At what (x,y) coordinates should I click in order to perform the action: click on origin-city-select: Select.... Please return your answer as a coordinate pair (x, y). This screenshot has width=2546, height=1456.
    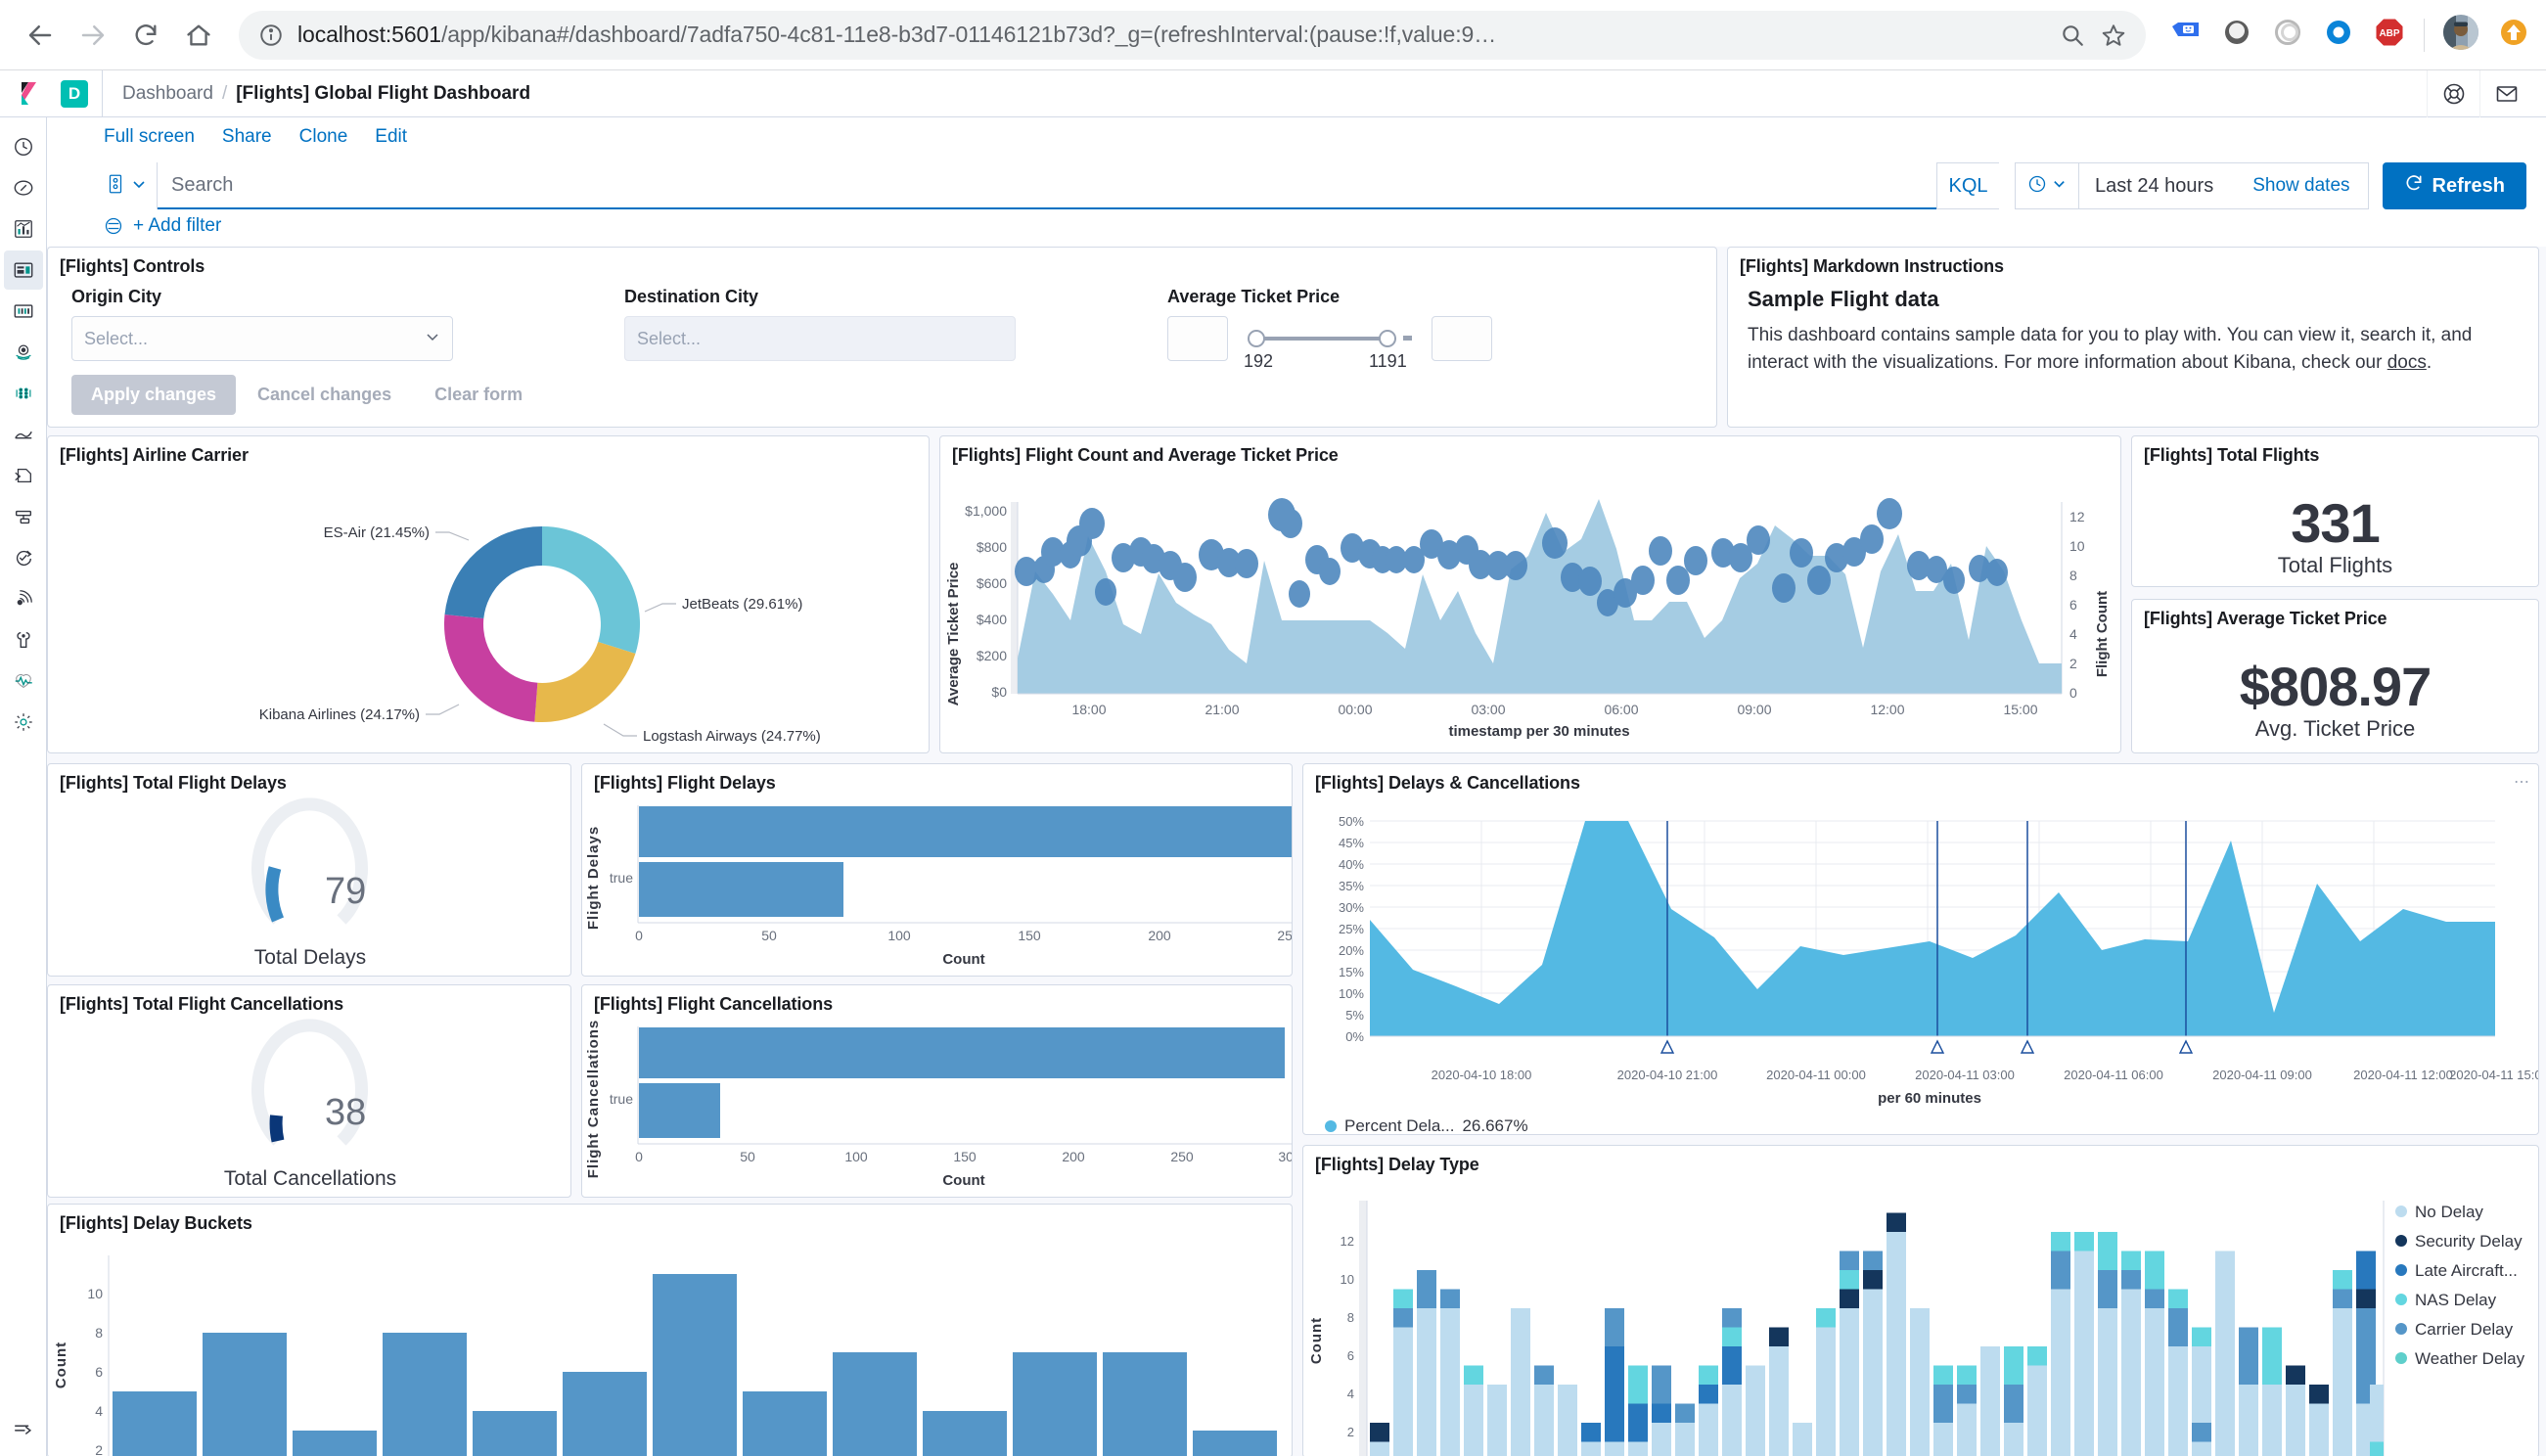
    Looking at the image, I should click on (262, 338).